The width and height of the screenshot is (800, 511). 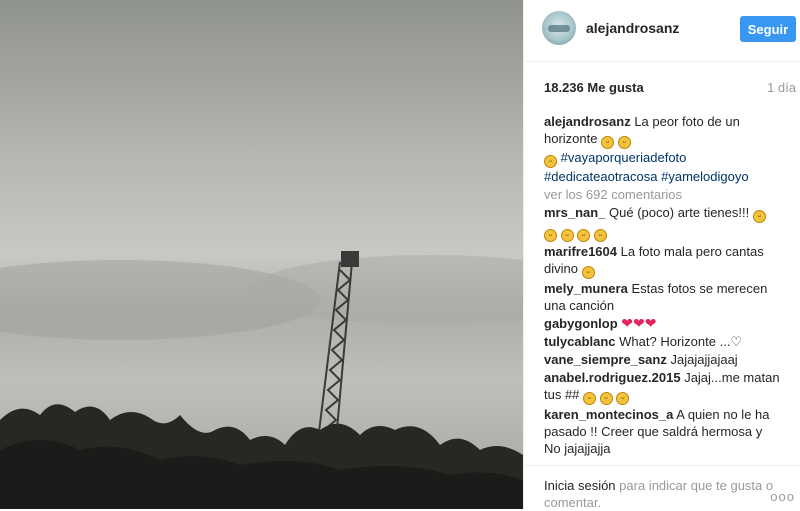 I want to click on ellipsis-icon: ooo, so click(x=782, y=496).